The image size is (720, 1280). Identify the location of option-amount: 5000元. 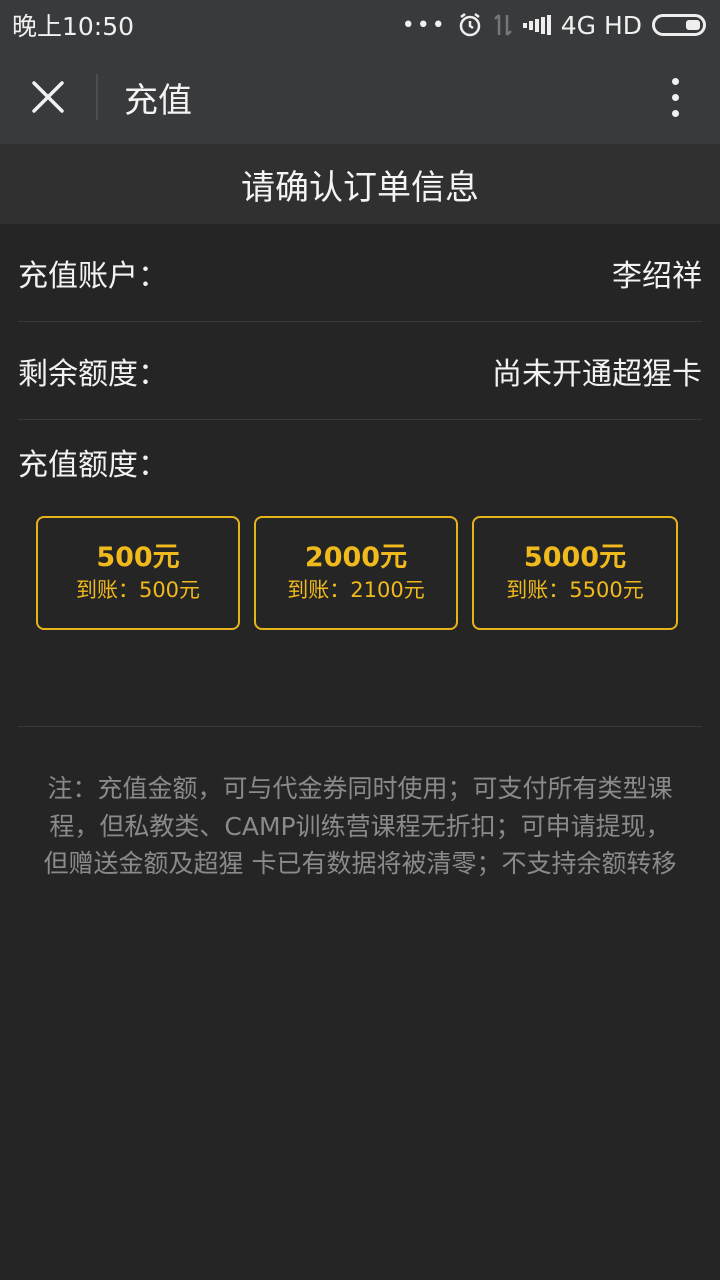
(575, 557).